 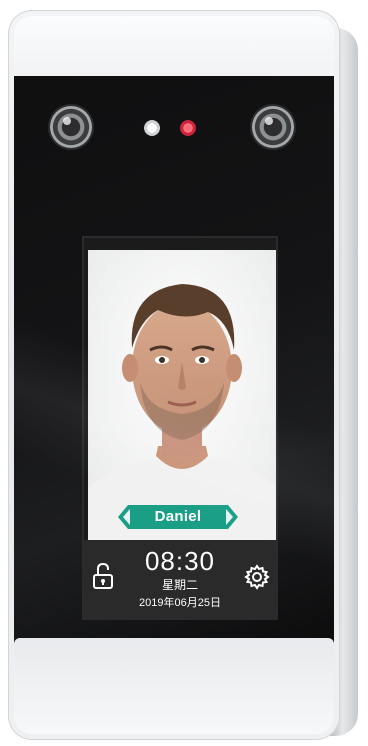 I want to click on date-label: 2019年06月25日, so click(x=180, y=603).